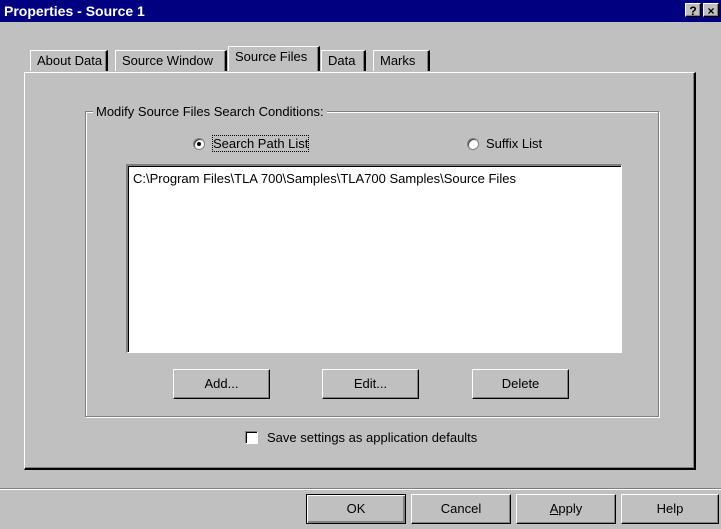 This screenshot has width=721, height=529. What do you see at coordinates (401, 60) in the screenshot?
I see `tab-marks: Marks` at bounding box center [401, 60].